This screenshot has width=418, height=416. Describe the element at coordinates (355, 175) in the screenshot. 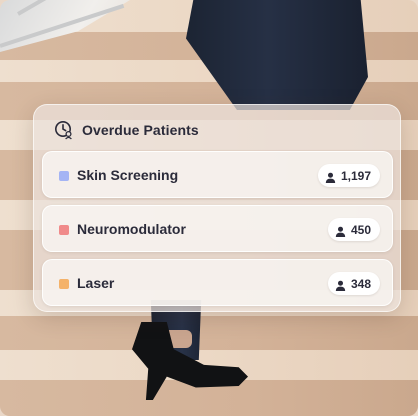

I see `patient-count: 1,197` at that location.